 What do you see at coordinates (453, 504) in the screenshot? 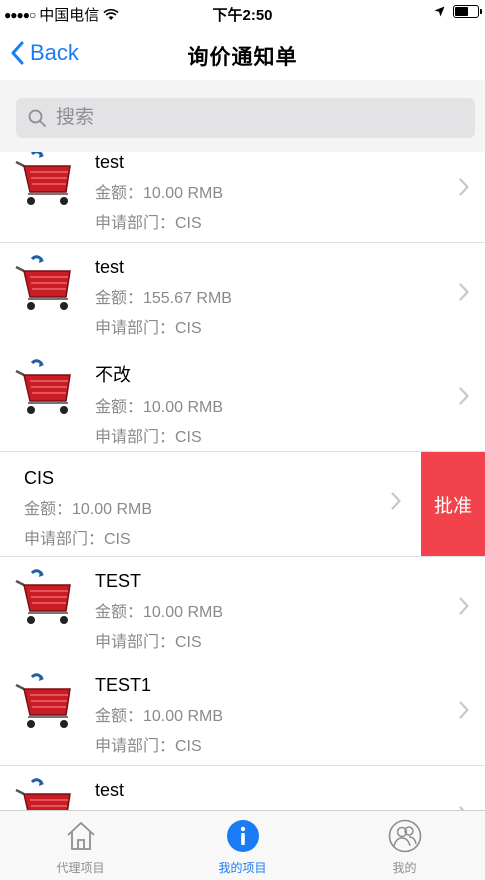
I see `approve-button: 批准` at bounding box center [453, 504].